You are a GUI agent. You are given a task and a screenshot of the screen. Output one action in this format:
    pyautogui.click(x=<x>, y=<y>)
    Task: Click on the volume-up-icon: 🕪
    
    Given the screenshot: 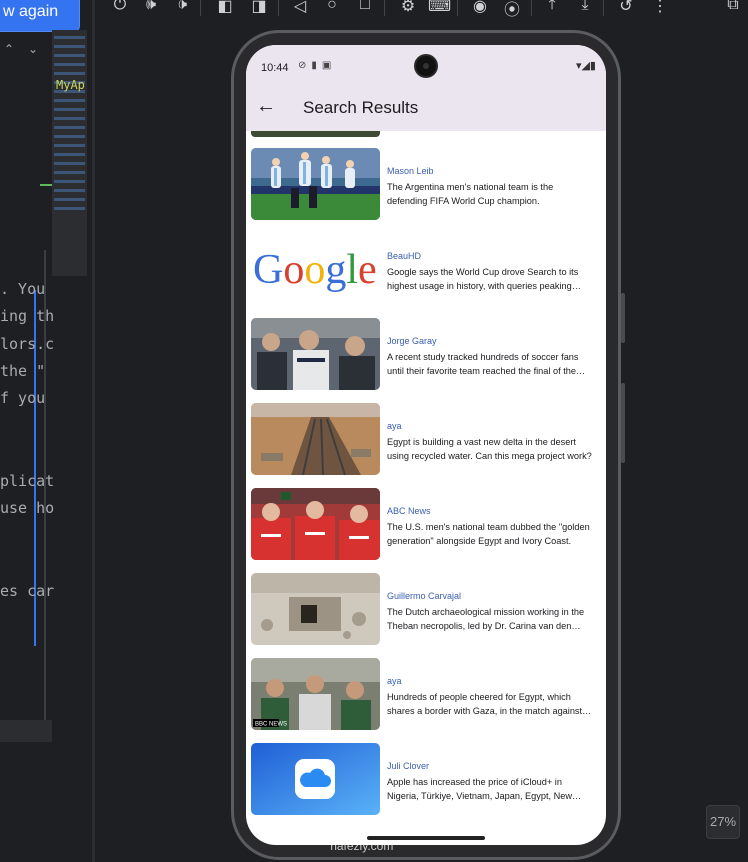 What is the action you would take?
    pyautogui.click(x=151, y=7)
    